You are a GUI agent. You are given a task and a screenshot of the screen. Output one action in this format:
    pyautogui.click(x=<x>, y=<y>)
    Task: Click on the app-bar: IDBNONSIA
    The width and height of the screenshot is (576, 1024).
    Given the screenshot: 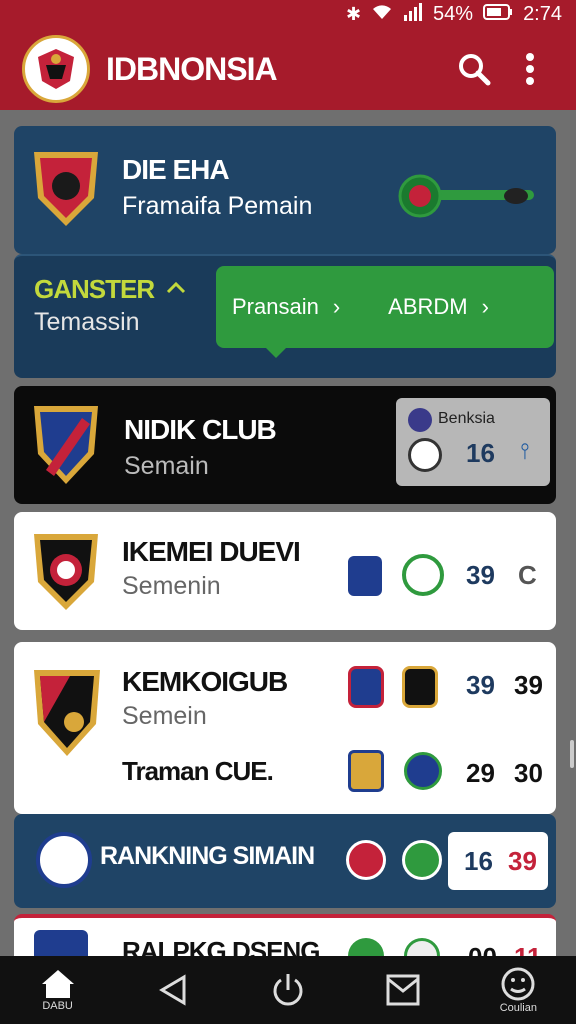 What is the action you would take?
    pyautogui.click(x=288, y=69)
    